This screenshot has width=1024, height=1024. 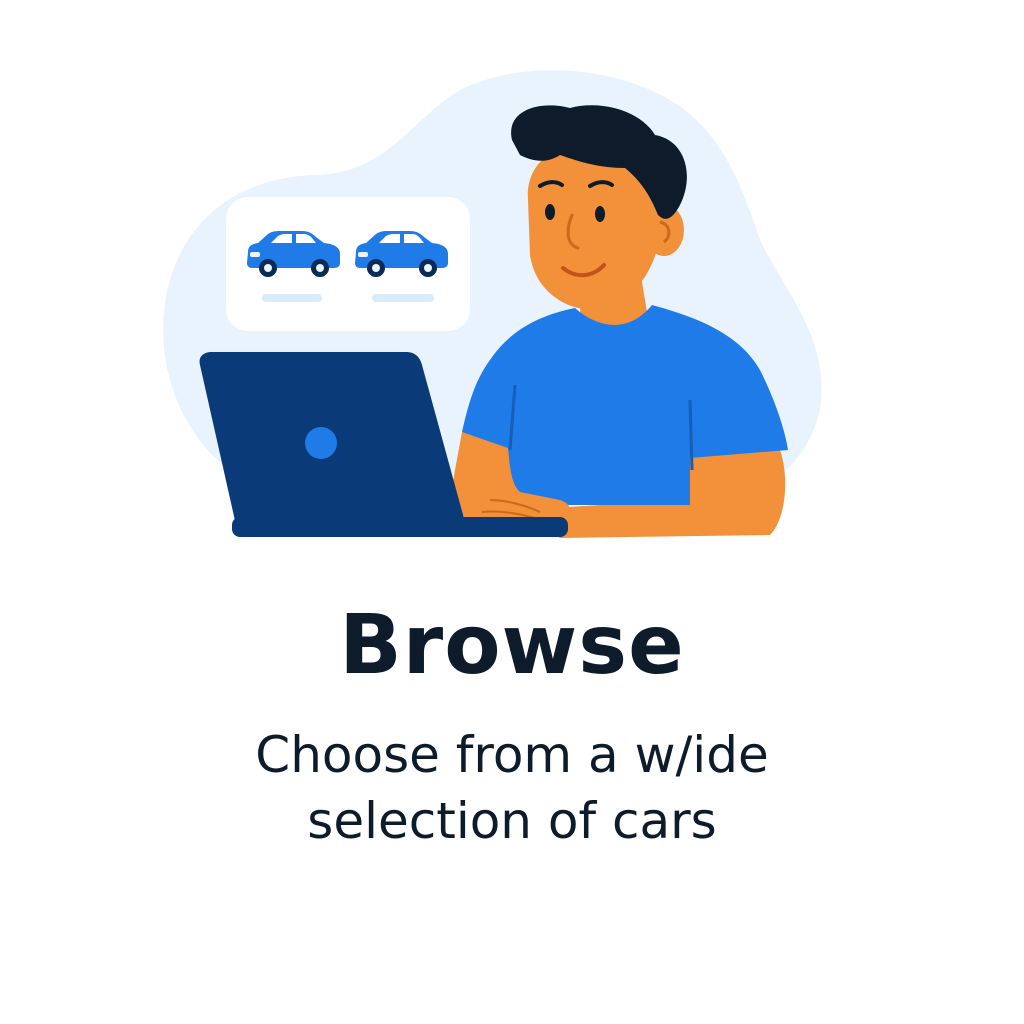 I want to click on laptop-base, so click(x=400, y=527).